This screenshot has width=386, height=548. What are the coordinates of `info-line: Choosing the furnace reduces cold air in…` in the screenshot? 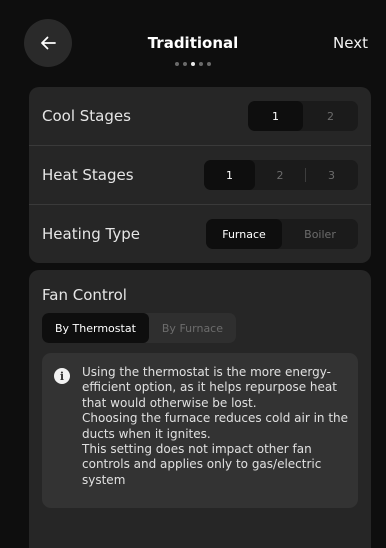 It's located at (215, 426).